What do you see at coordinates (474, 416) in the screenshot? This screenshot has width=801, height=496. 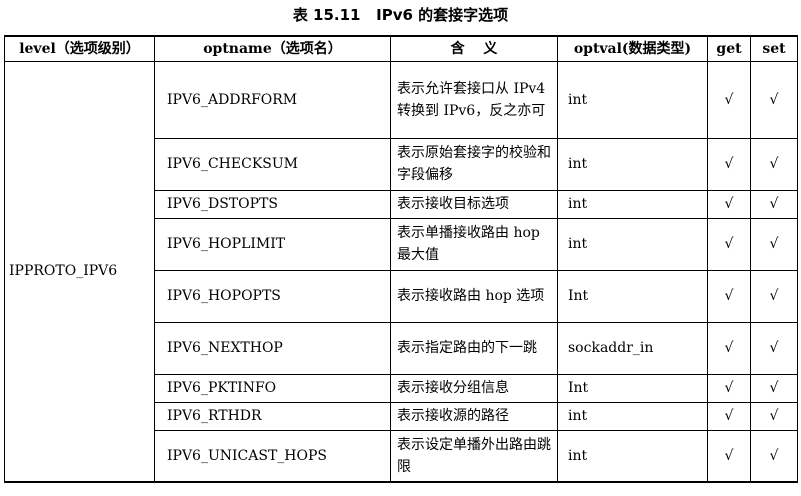 I see `desc-cell: 表示接收源的路径` at bounding box center [474, 416].